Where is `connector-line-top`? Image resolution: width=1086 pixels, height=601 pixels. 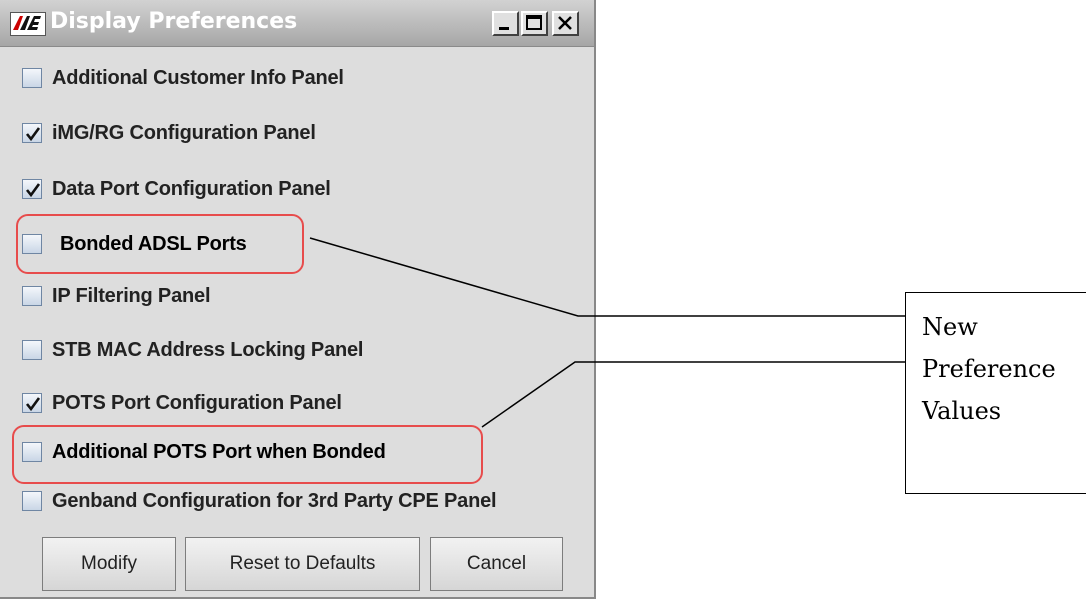
connector-line-top is located at coordinates (607, 277).